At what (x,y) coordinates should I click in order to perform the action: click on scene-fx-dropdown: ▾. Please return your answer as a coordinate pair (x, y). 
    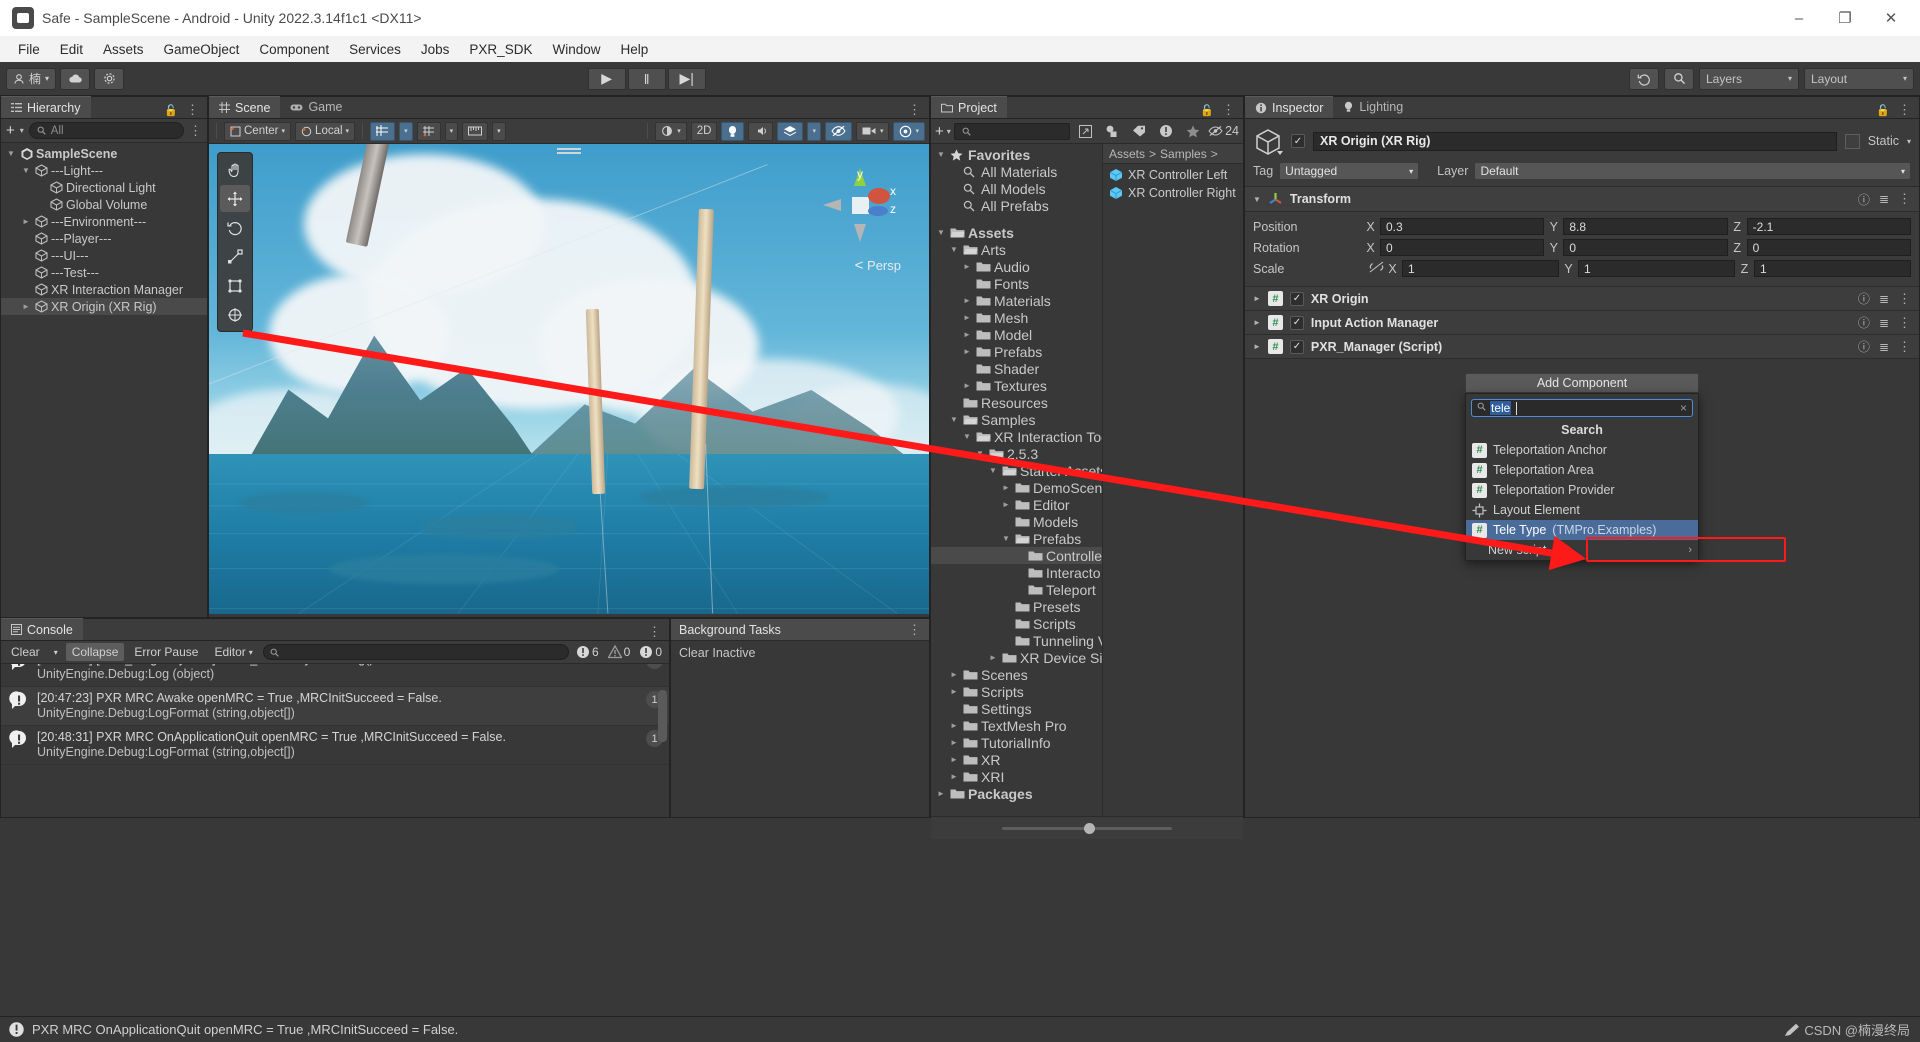
    Looking at the image, I should click on (814, 131).